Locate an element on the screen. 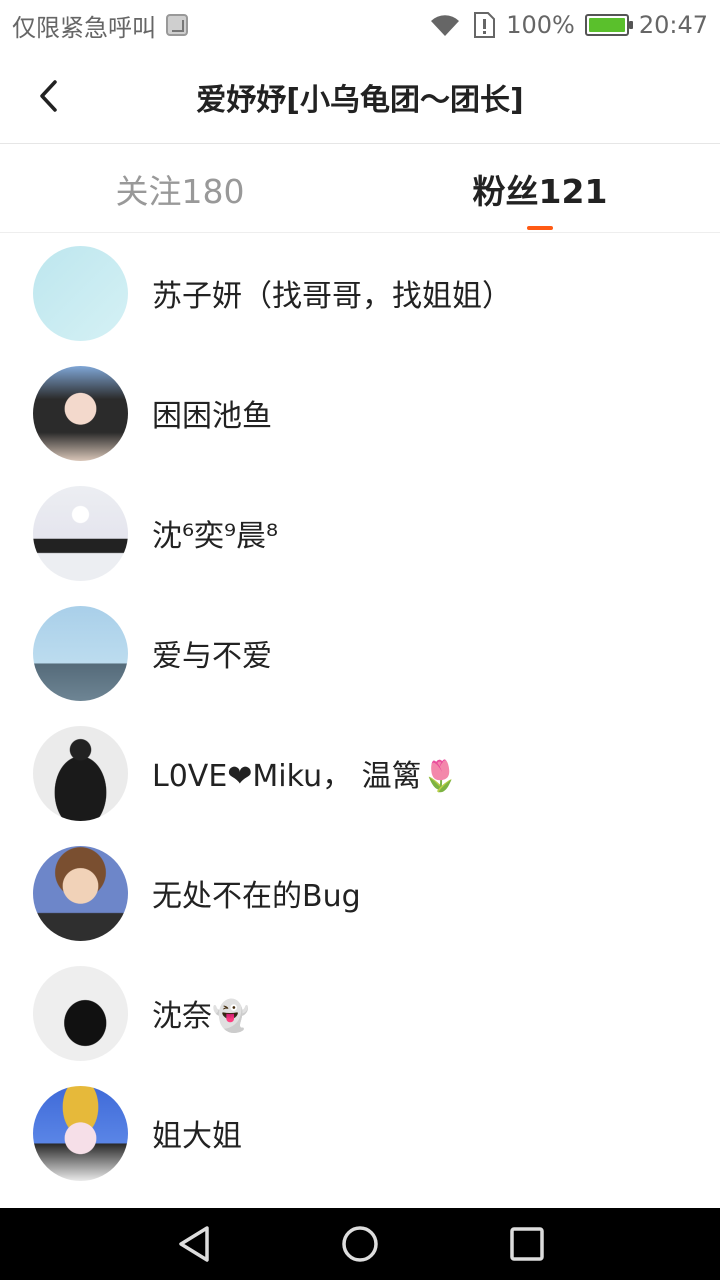  nav-back-button is located at coordinates (193, 1244).